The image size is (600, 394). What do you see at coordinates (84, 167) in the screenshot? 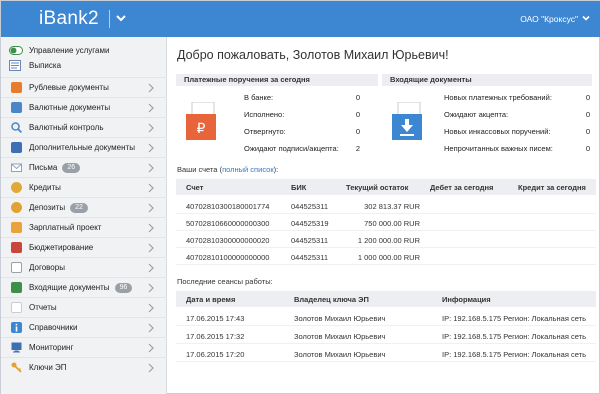
I see `sidebar-item-letters: Письма 26` at bounding box center [84, 167].